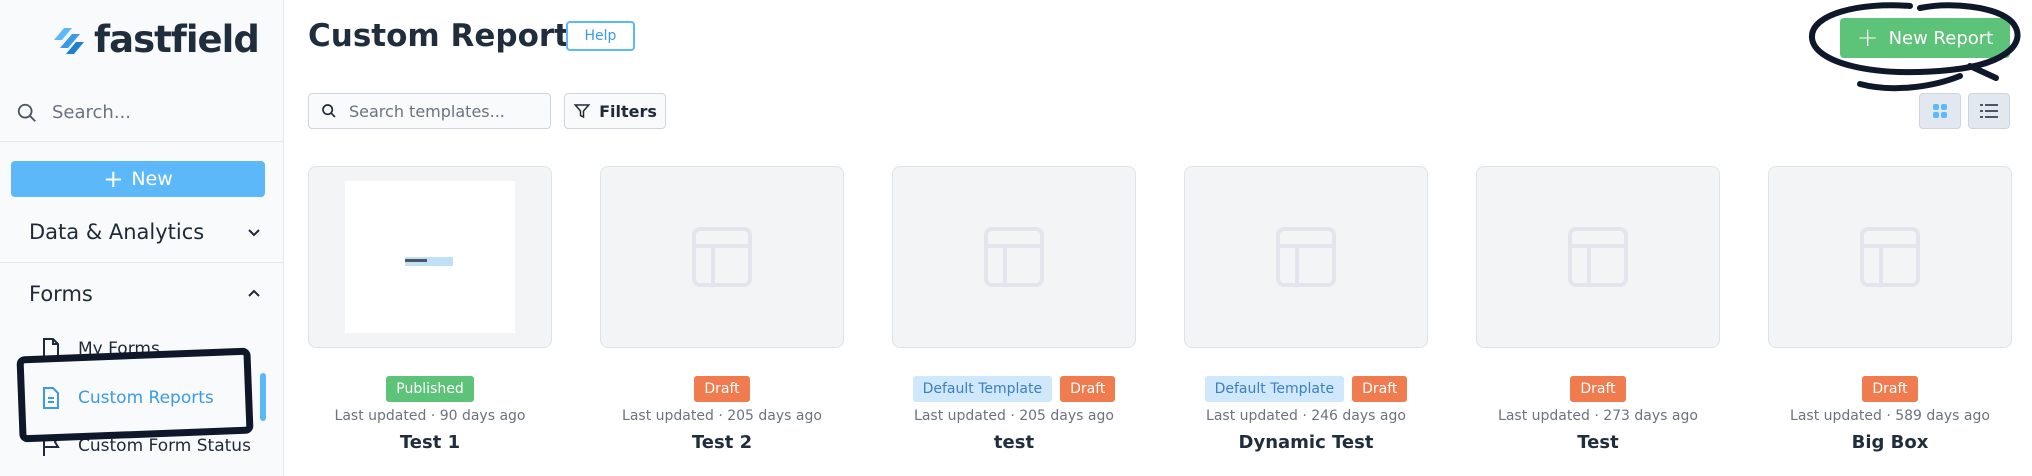  What do you see at coordinates (1598, 416) in the screenshot?
I see `last-updated: Last updated · 273 days ago` at bounding box center [1598, 416].